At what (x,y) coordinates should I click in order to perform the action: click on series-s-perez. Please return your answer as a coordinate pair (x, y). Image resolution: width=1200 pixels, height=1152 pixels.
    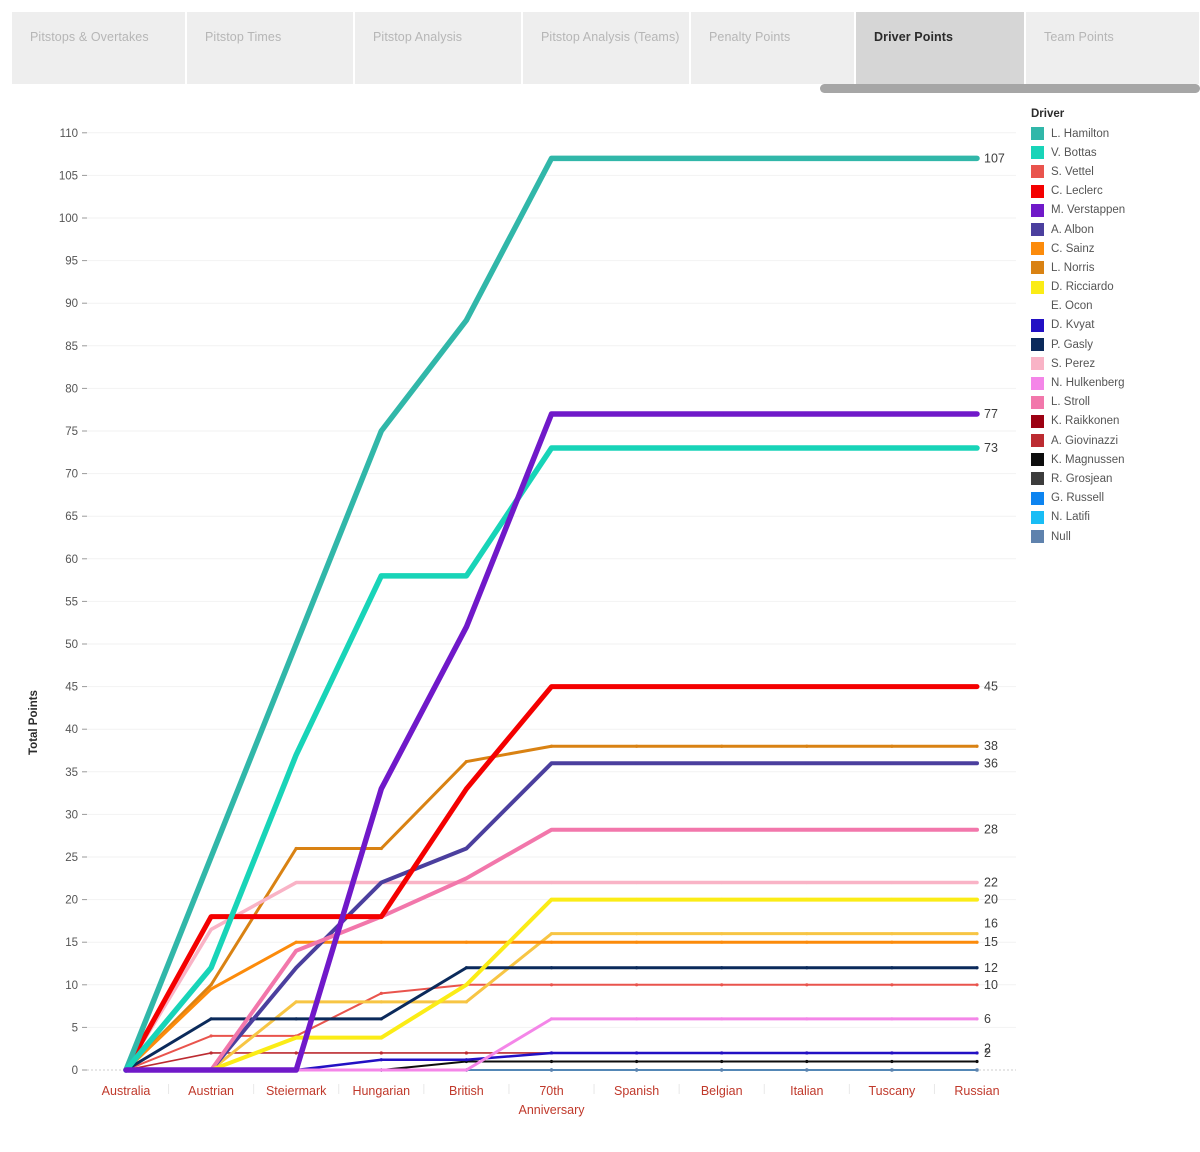
    Looking at the image, I should click on (551, 976).